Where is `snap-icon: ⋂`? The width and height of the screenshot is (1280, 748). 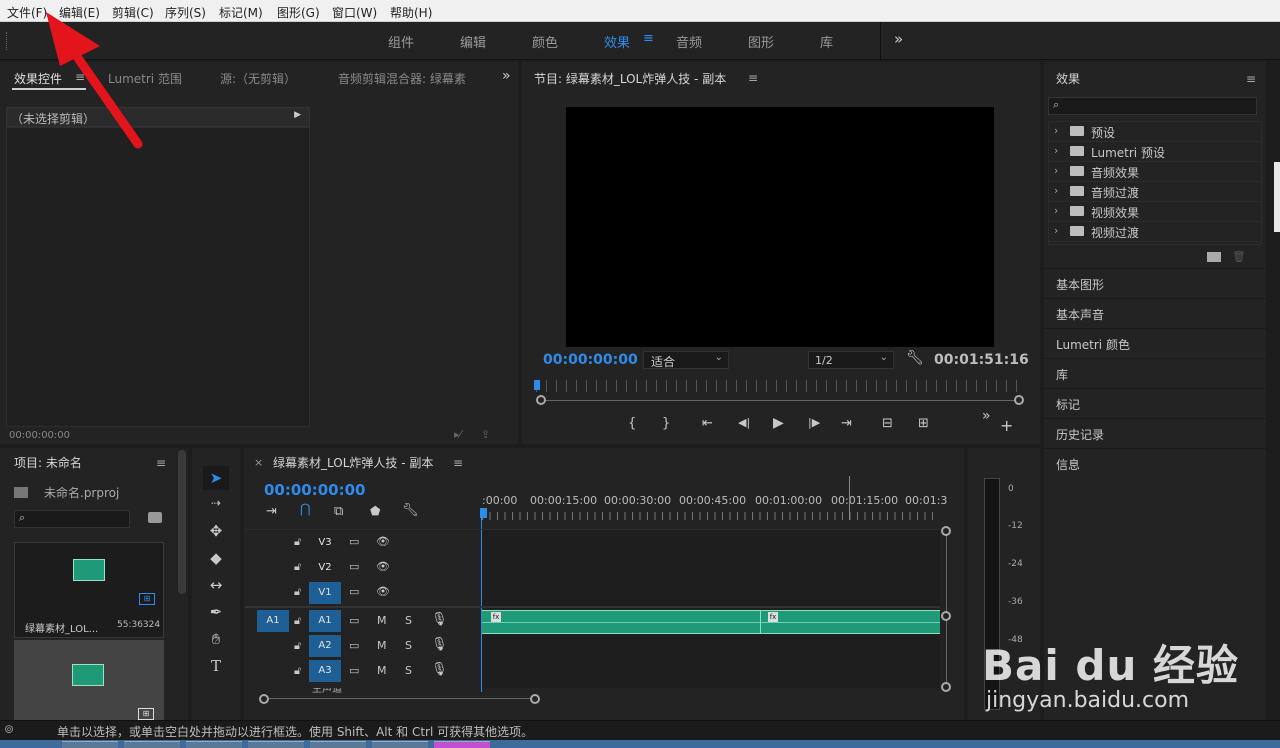
snap-icon: ⋂ is located at coordinates (305, 509).